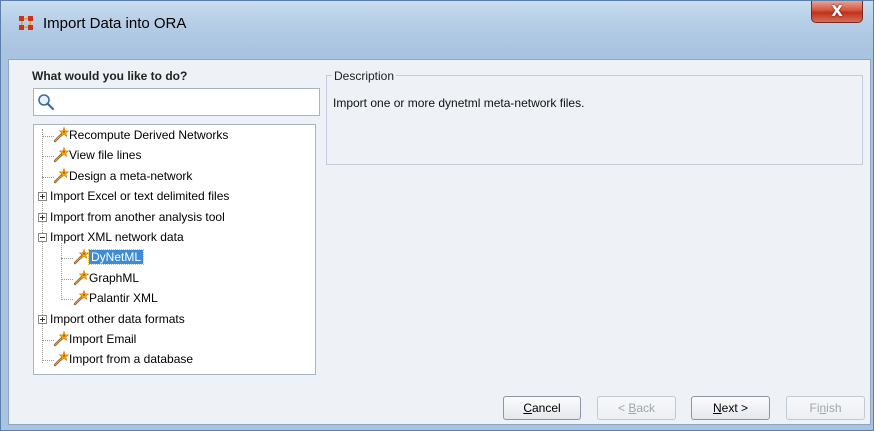 The width and height of the screenshot is (874, 431). I want to click on tree-item-label: Import other data formats, so click(117, 318).